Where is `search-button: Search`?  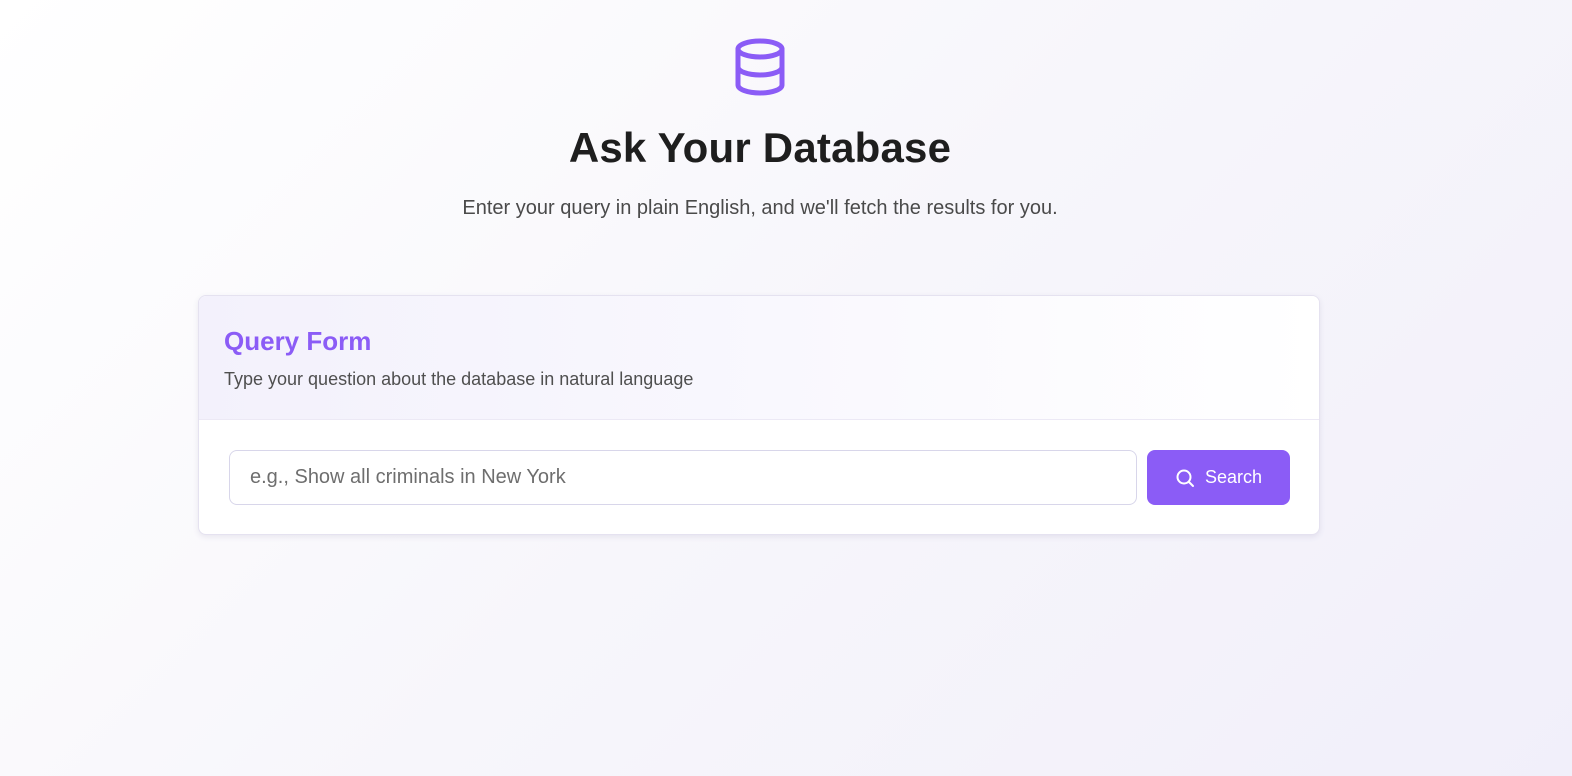 search-button: Search is located at coordinates (1218, 477).